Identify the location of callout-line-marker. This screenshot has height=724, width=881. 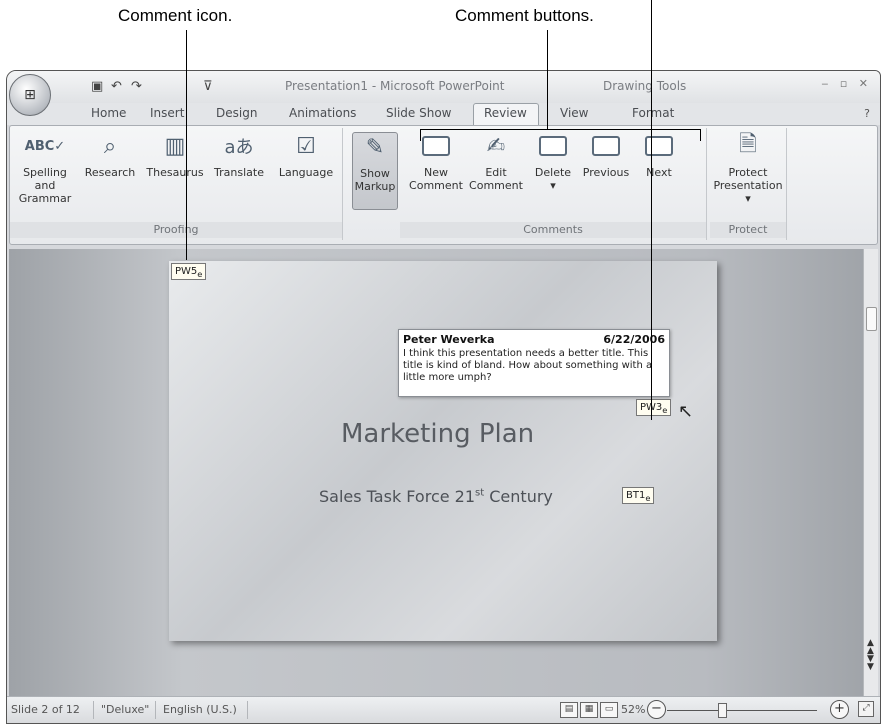
(651, 210).